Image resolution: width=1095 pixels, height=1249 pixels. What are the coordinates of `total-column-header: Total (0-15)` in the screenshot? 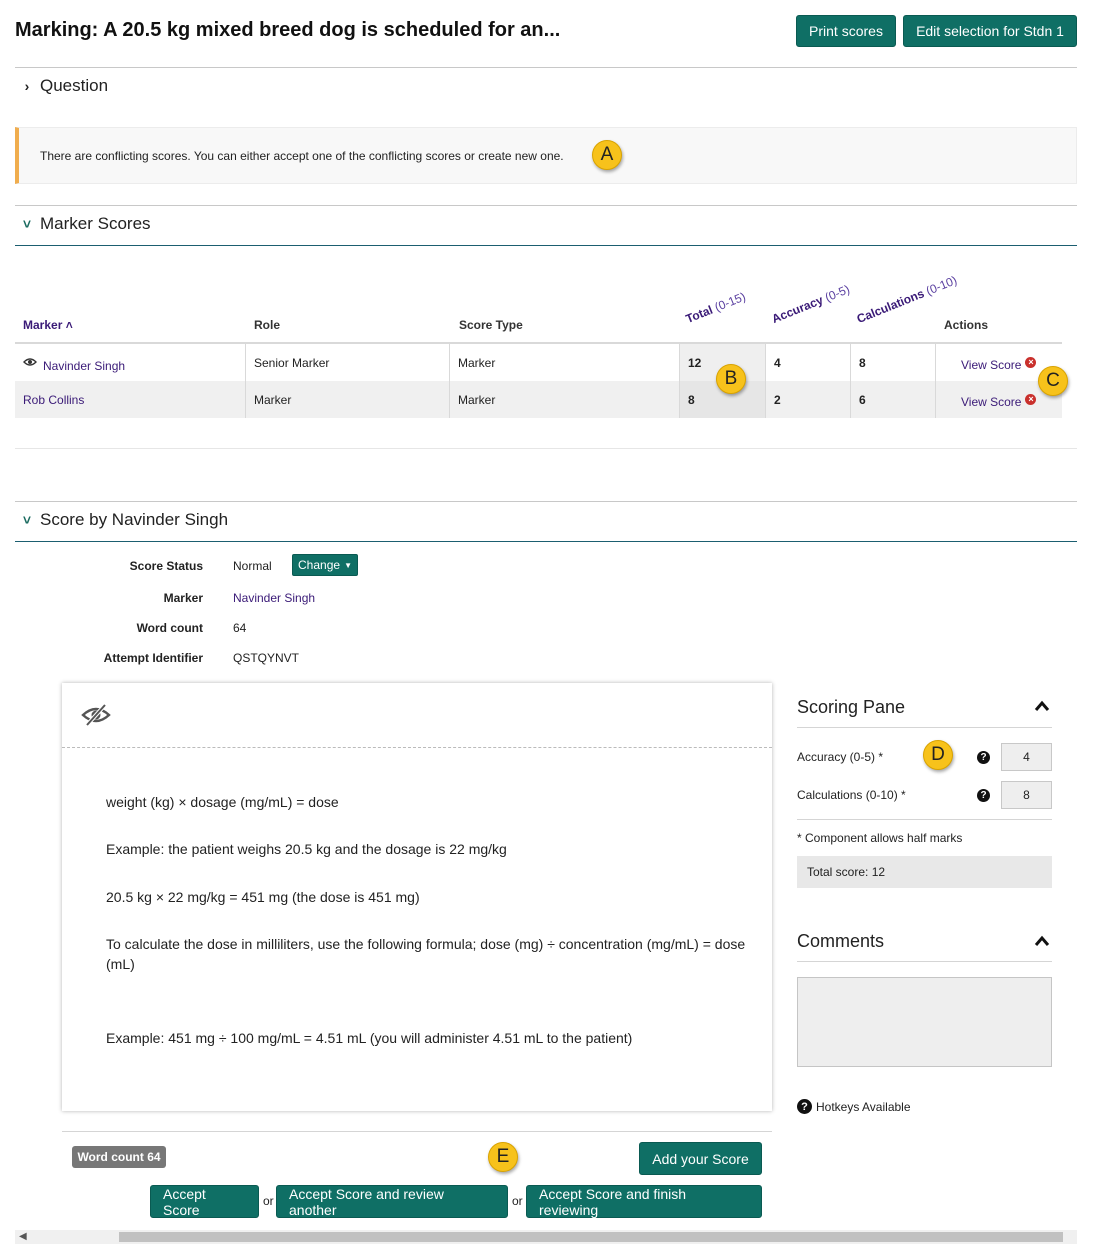 It's located at (716, 307).